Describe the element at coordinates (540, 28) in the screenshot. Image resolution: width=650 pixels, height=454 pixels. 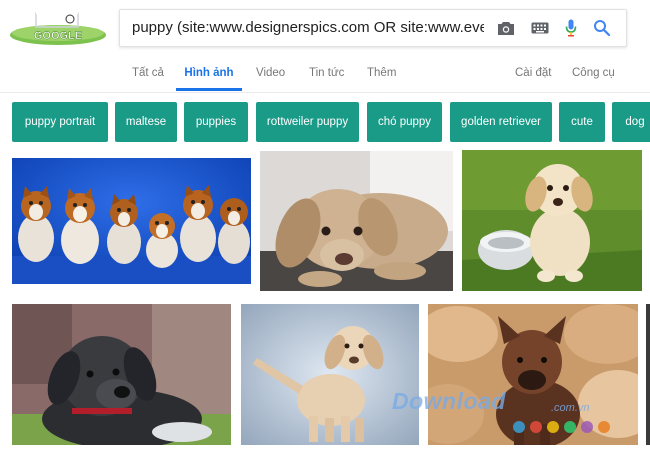
I see `keyboard-icon` at that location.